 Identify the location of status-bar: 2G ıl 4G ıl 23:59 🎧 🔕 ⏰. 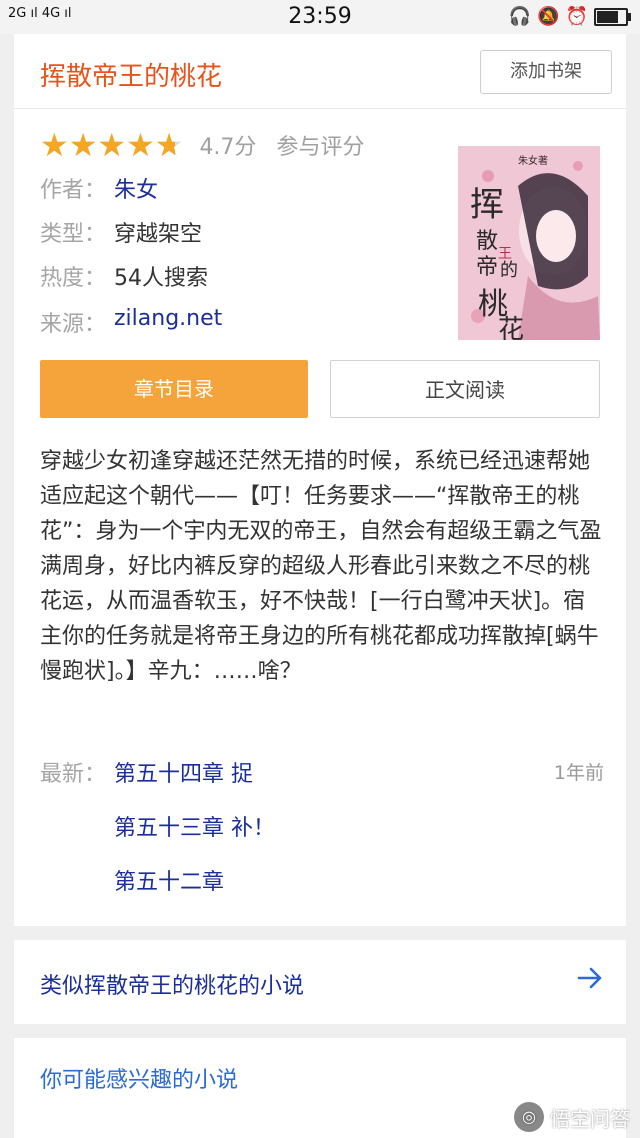
(320, 17).